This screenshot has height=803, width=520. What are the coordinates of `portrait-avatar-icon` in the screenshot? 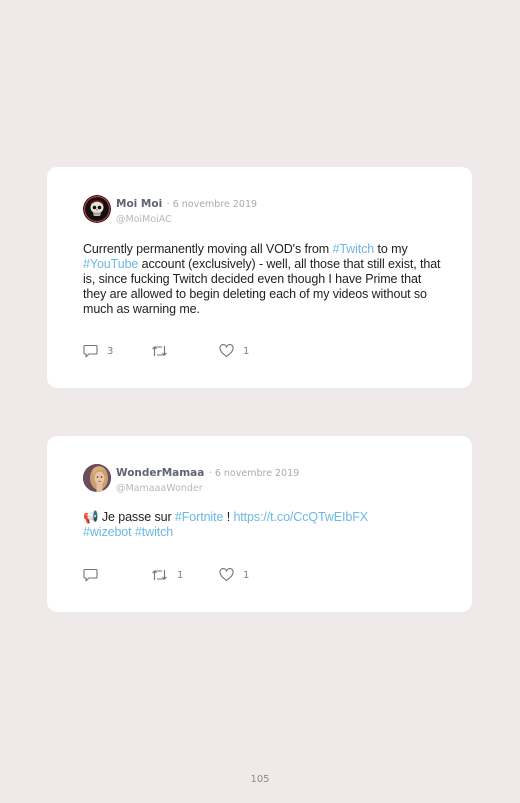 It's located at (97, 478).